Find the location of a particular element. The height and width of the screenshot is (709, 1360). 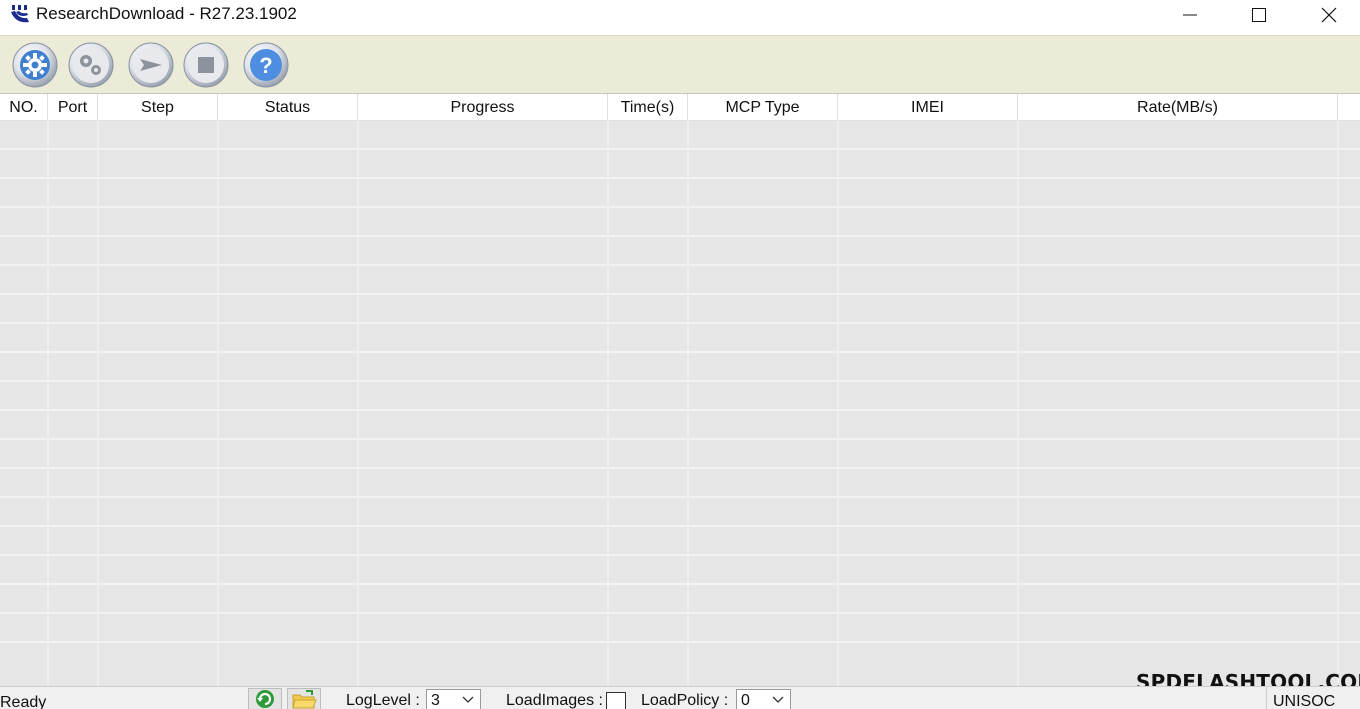

column-header-no: NO. is located at coordinates (24, 107).